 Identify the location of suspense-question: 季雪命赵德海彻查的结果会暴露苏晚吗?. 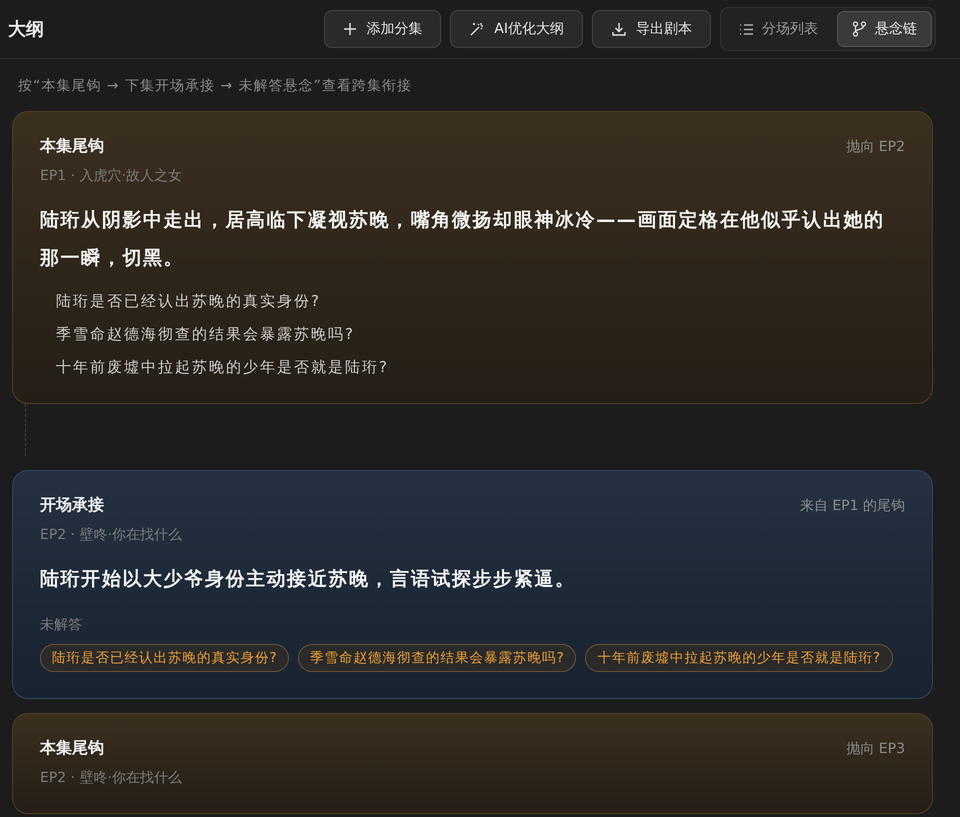
(206, 334).